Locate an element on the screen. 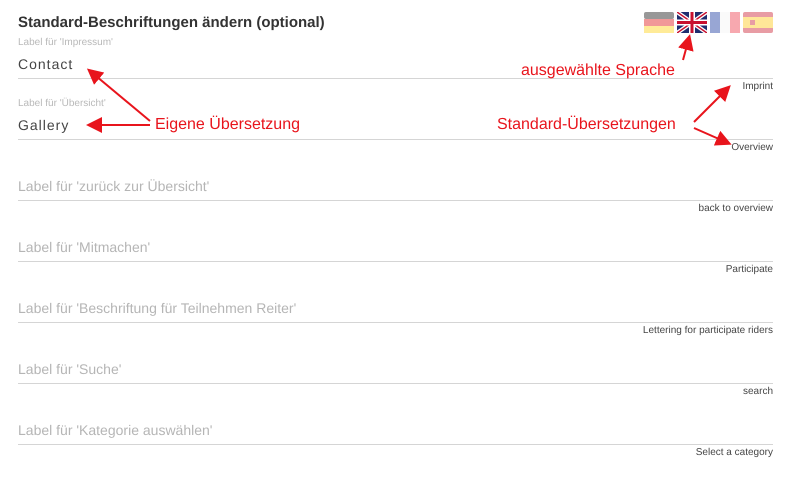  field-placeholder: Label für 'Kategorie auswählen' is located at coordinates (115, 430).